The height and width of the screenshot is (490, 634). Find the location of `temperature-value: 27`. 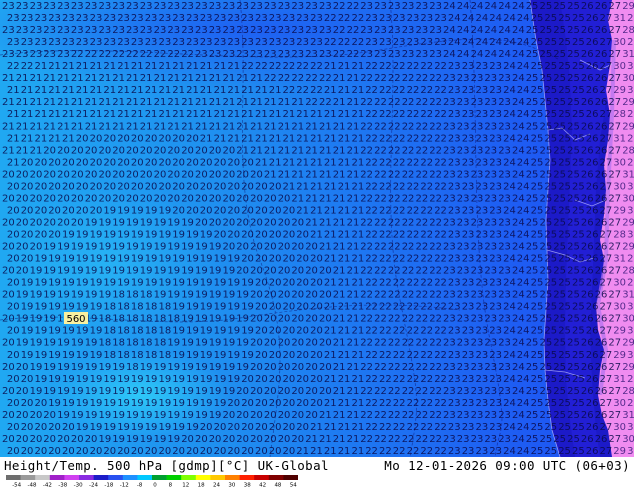

temperature-value: 27 is located at coordinates (614, 78).